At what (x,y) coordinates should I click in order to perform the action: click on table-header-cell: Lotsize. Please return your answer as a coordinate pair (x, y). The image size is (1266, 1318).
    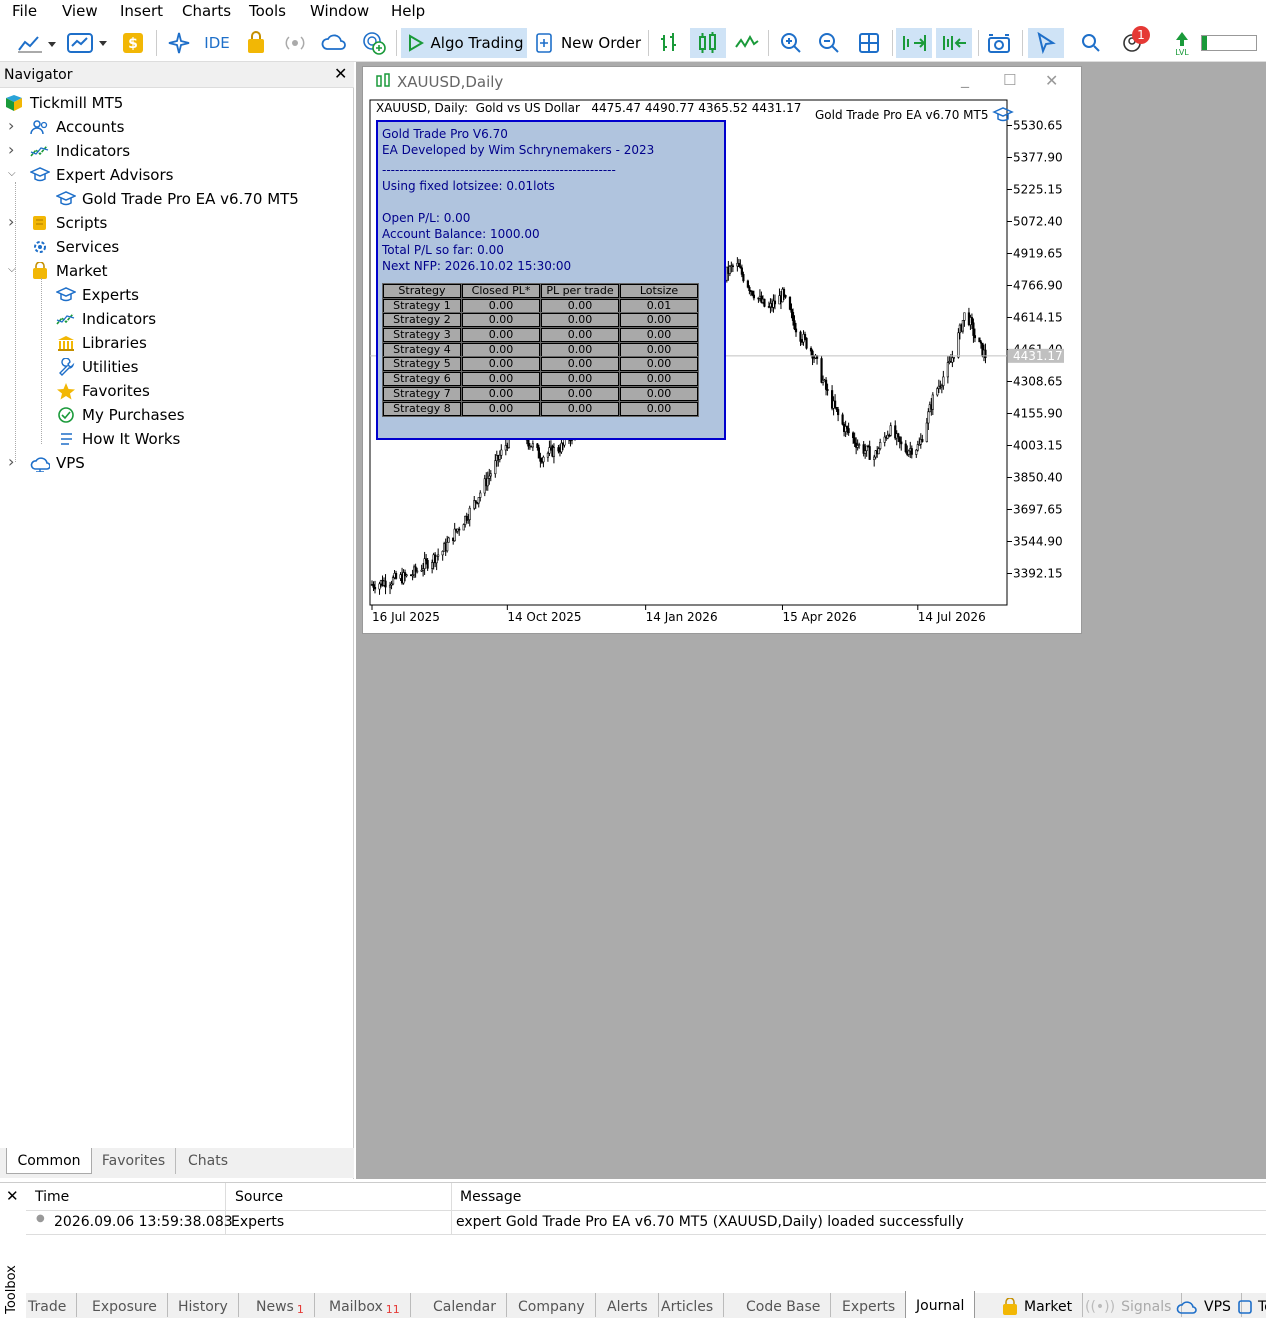
    Looking at the image, I should click on (659, 291).